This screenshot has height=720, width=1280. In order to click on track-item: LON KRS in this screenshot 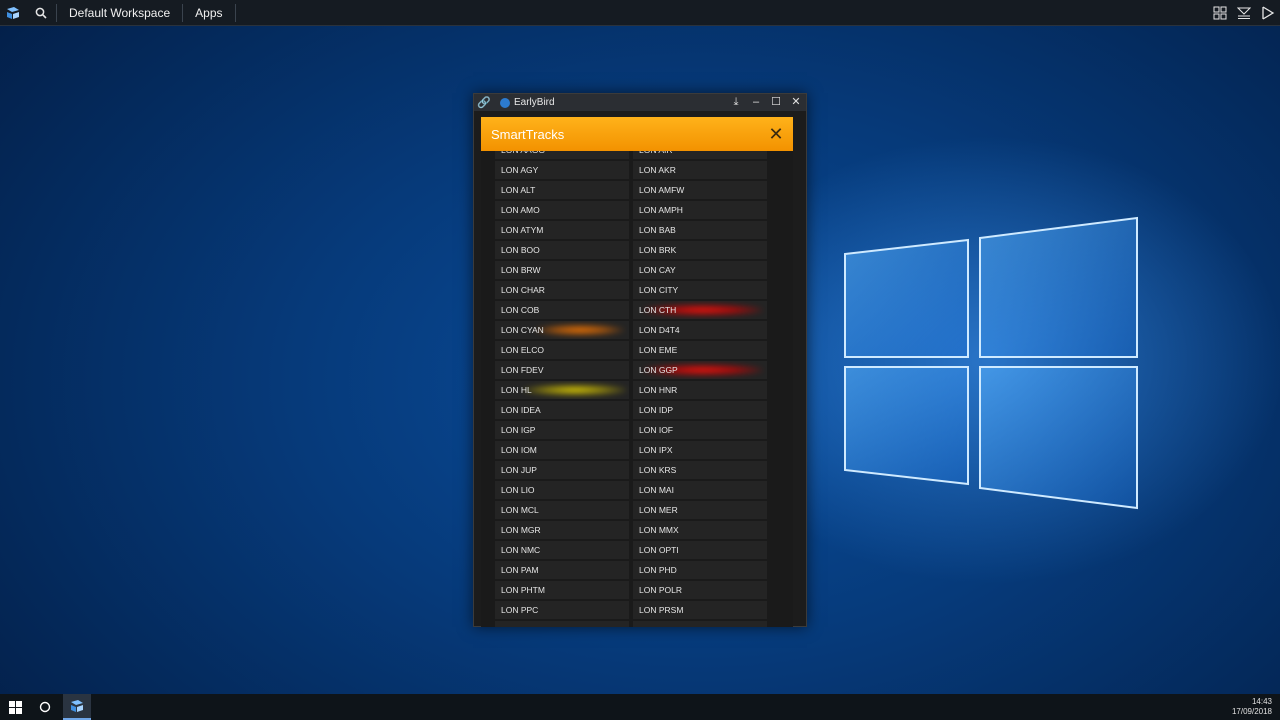, I will do `click(700, 470)`.